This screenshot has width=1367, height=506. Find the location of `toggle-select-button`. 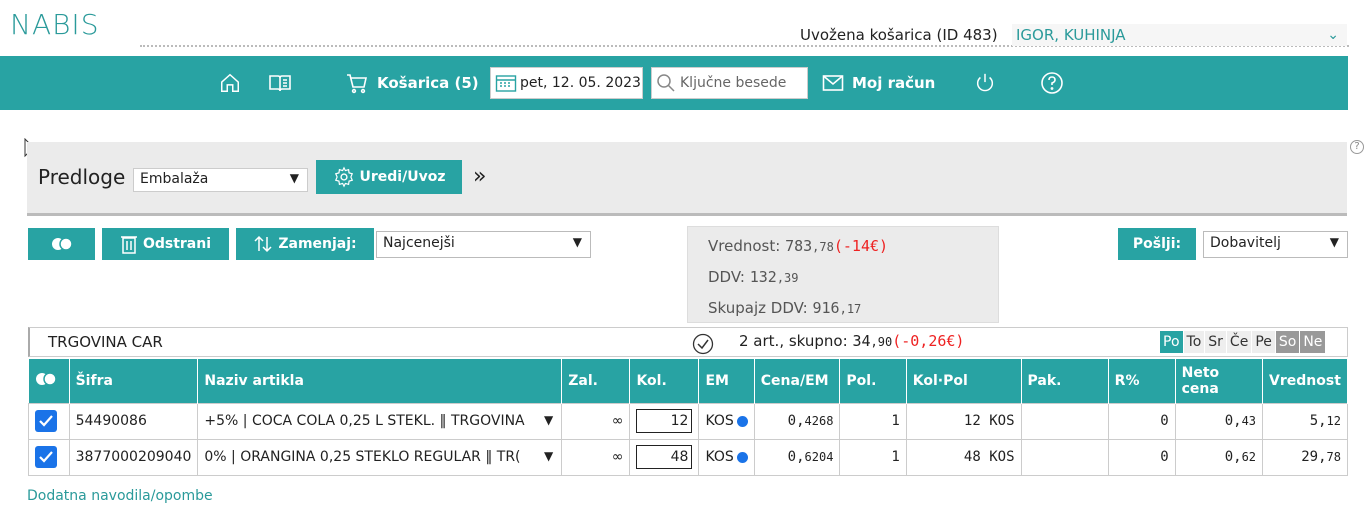

toggle-select-button is located at coordinates (61, 244).